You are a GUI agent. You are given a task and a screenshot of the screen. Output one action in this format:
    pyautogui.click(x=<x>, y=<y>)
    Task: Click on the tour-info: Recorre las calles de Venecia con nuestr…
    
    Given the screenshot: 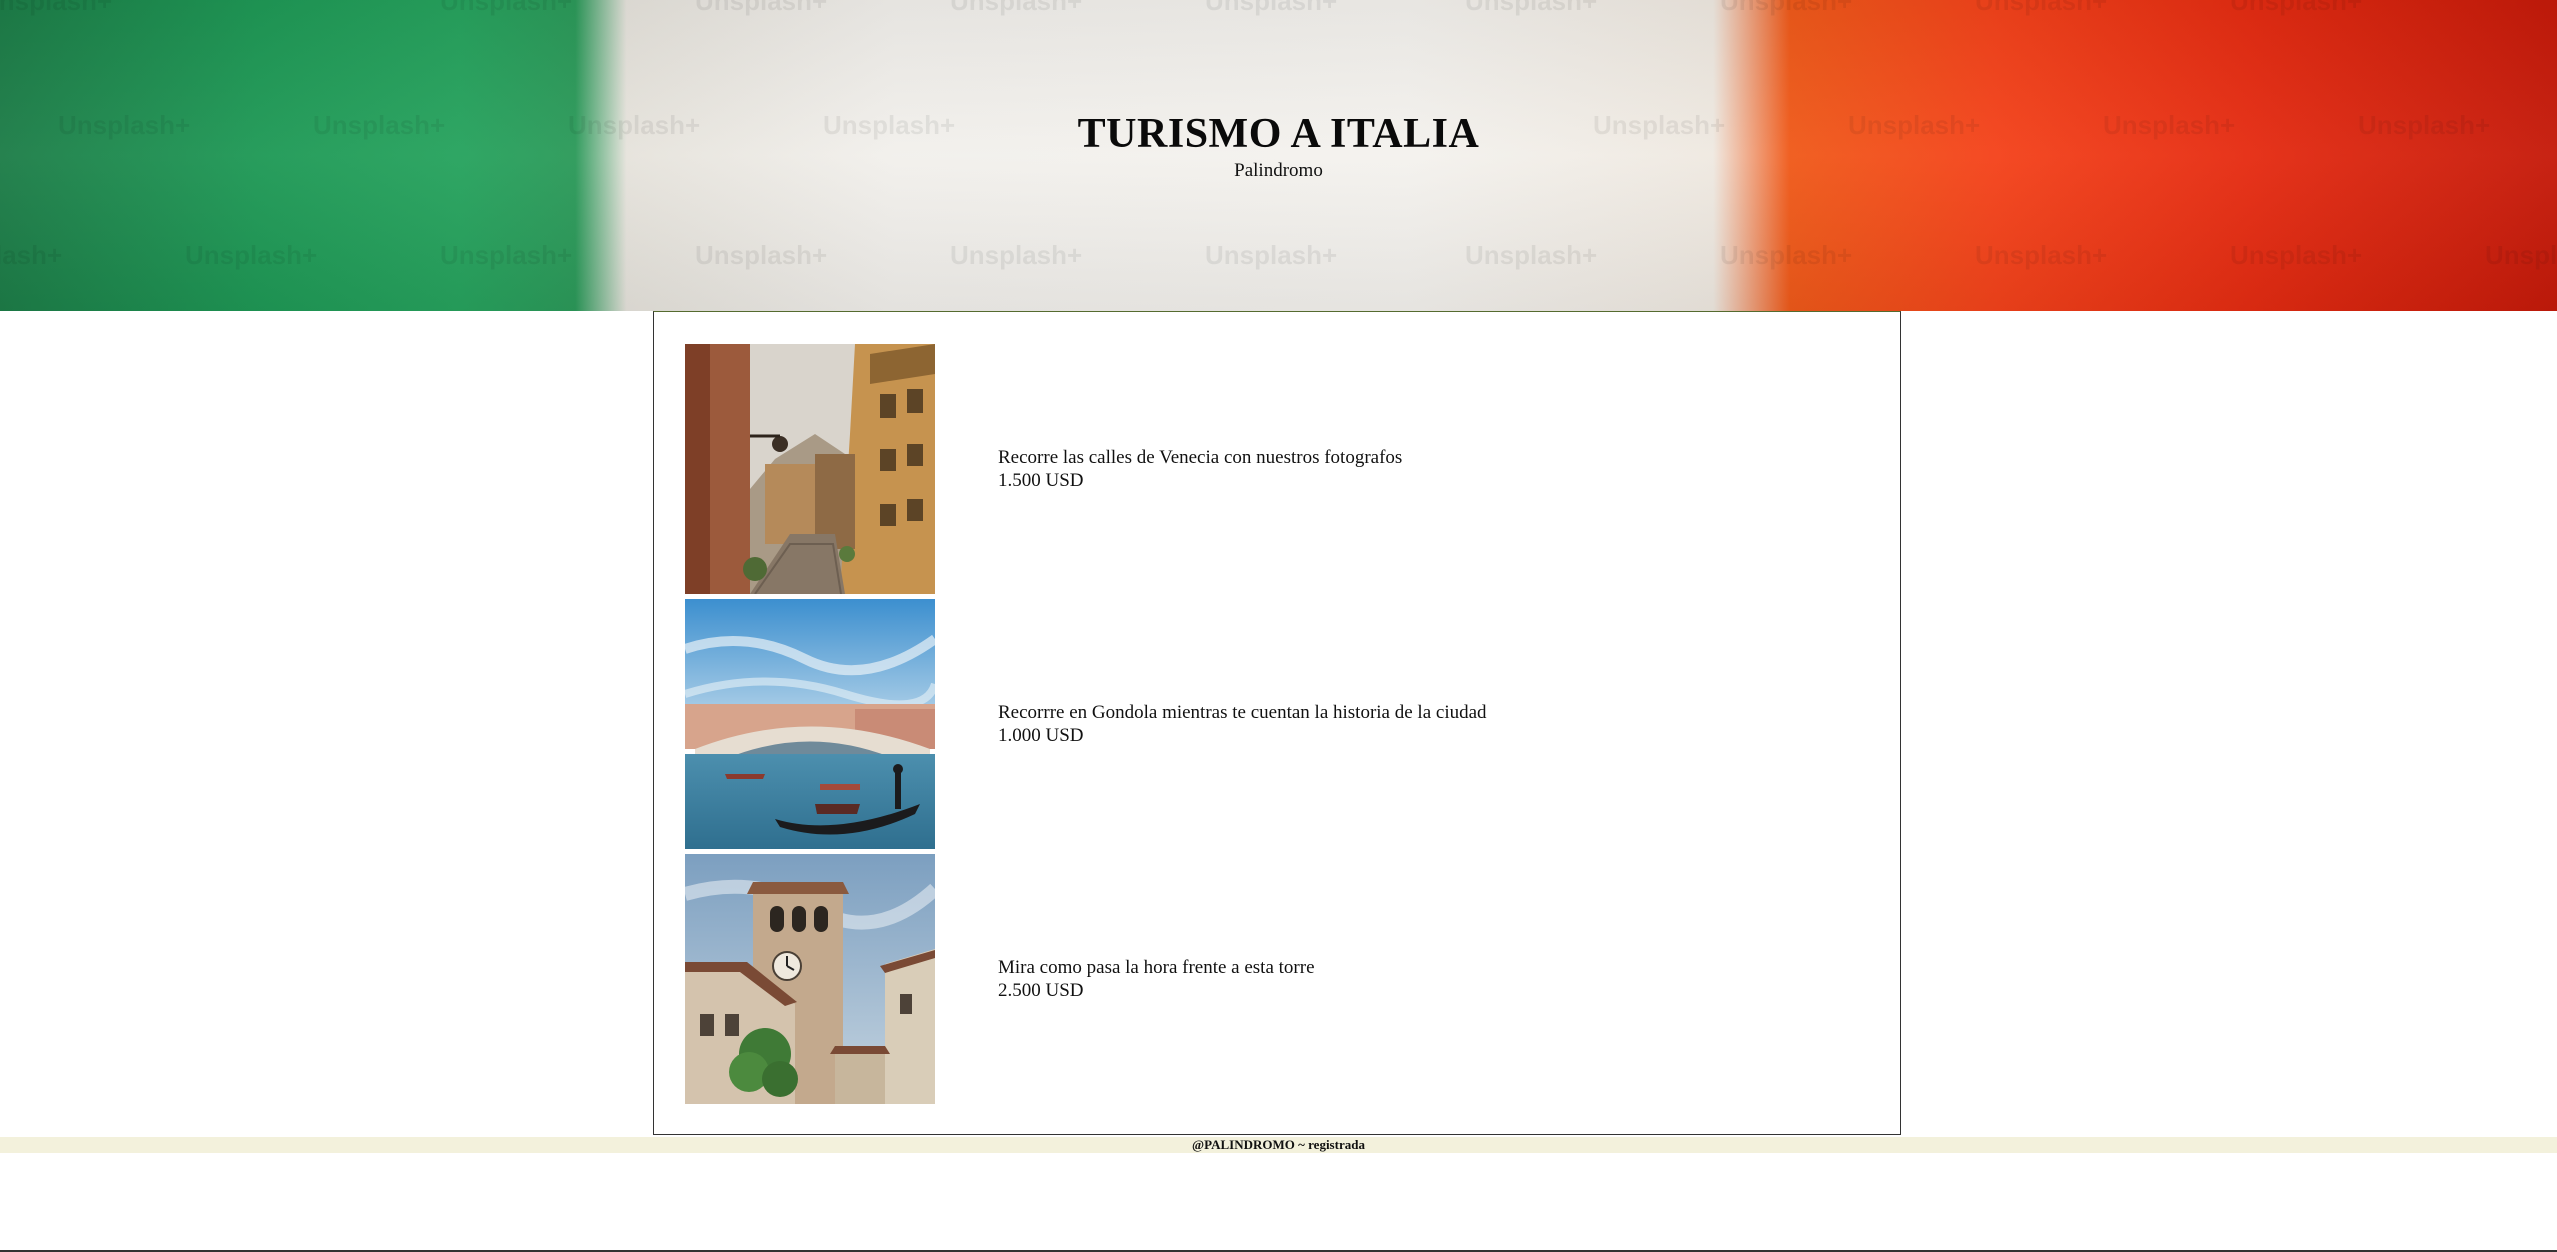 What is the action you would take?
    pyautogui.click(x=1200, y=469)
    